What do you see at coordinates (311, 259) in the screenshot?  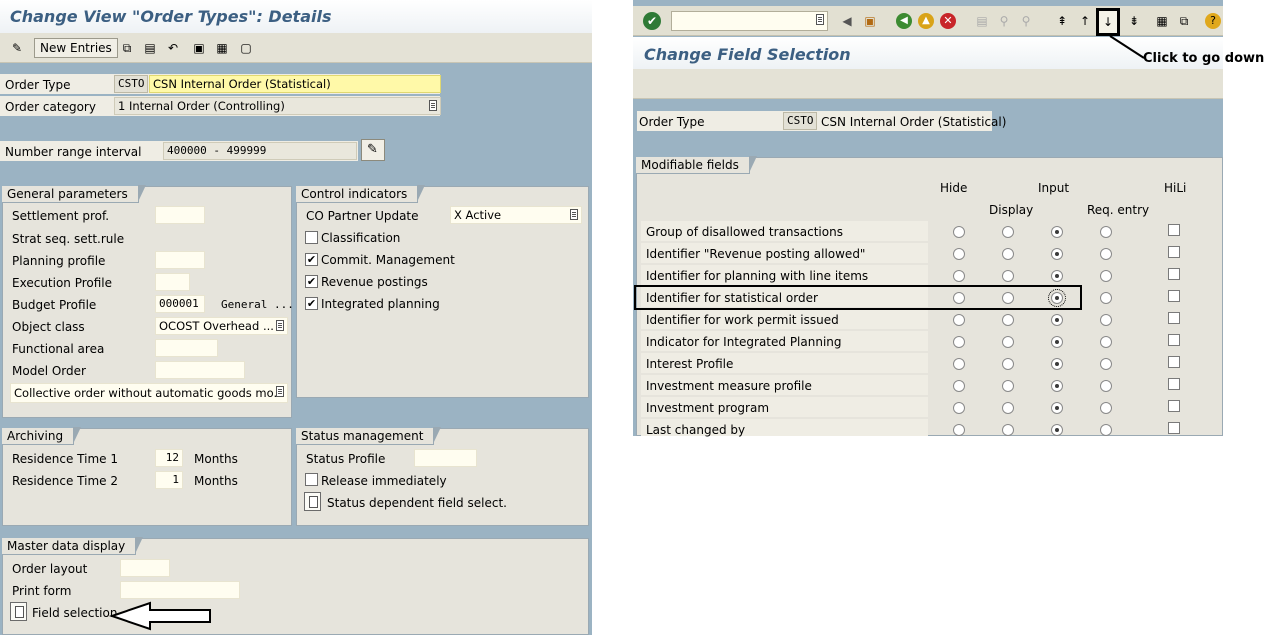 I see `commit-management-checkbox: ✔` at bounding box center [311, 259].